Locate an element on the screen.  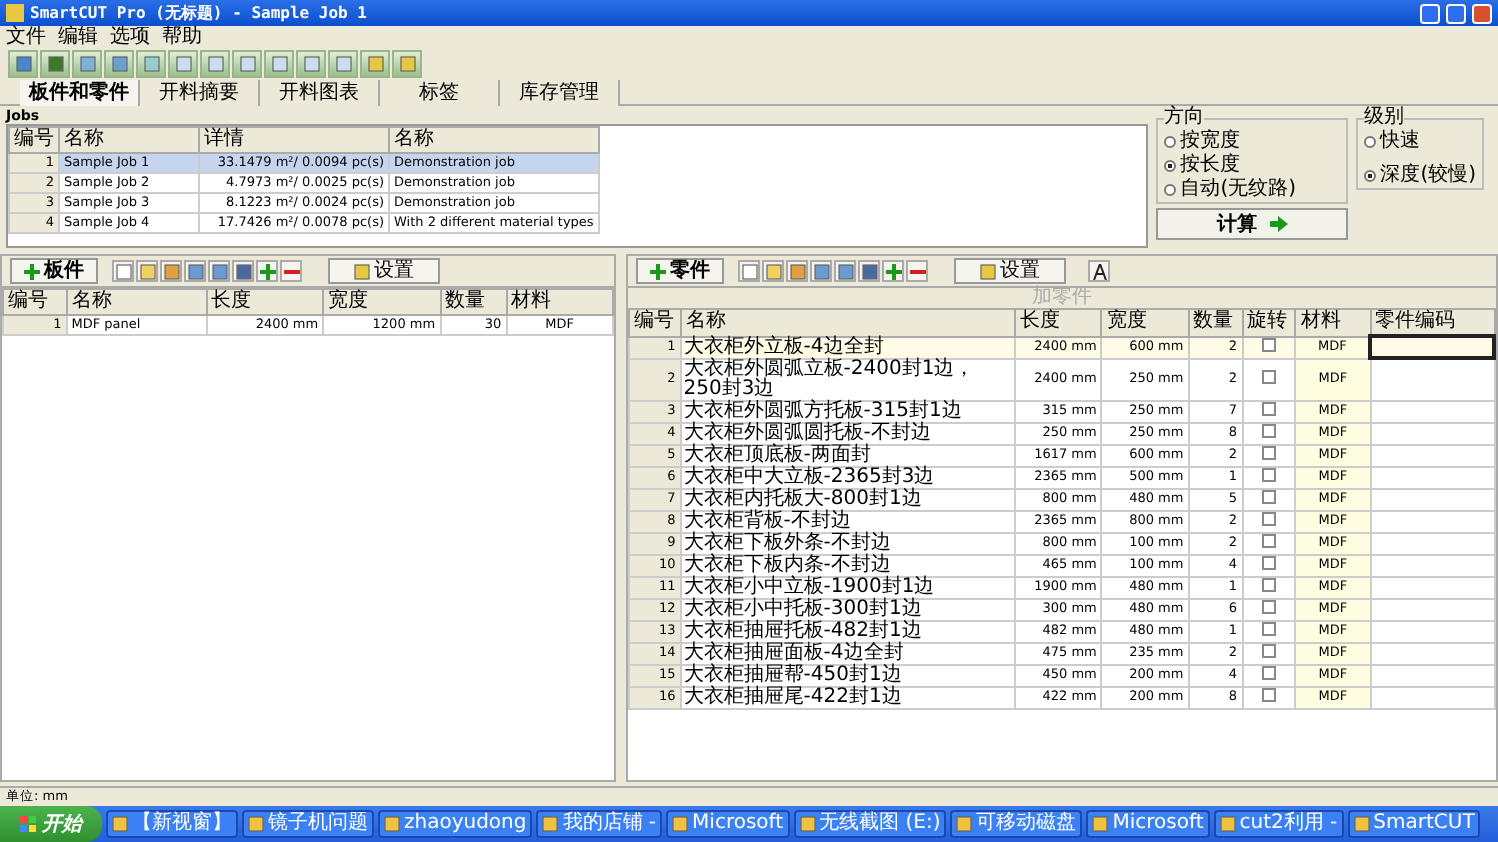
close-button is located at coordinates (1482, 13).